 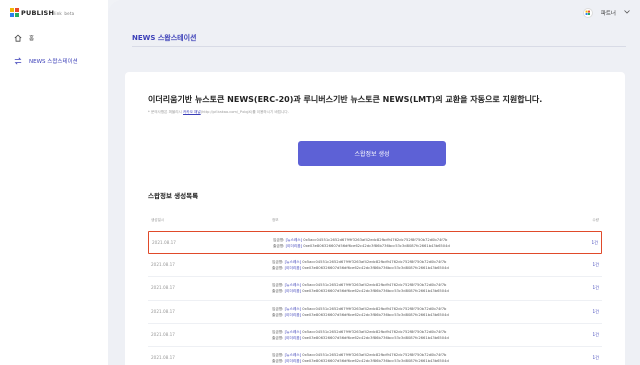 What do you see at coordinates (379, 46) in the screenshot?
I see `divider` at bounding box center [379, 46].